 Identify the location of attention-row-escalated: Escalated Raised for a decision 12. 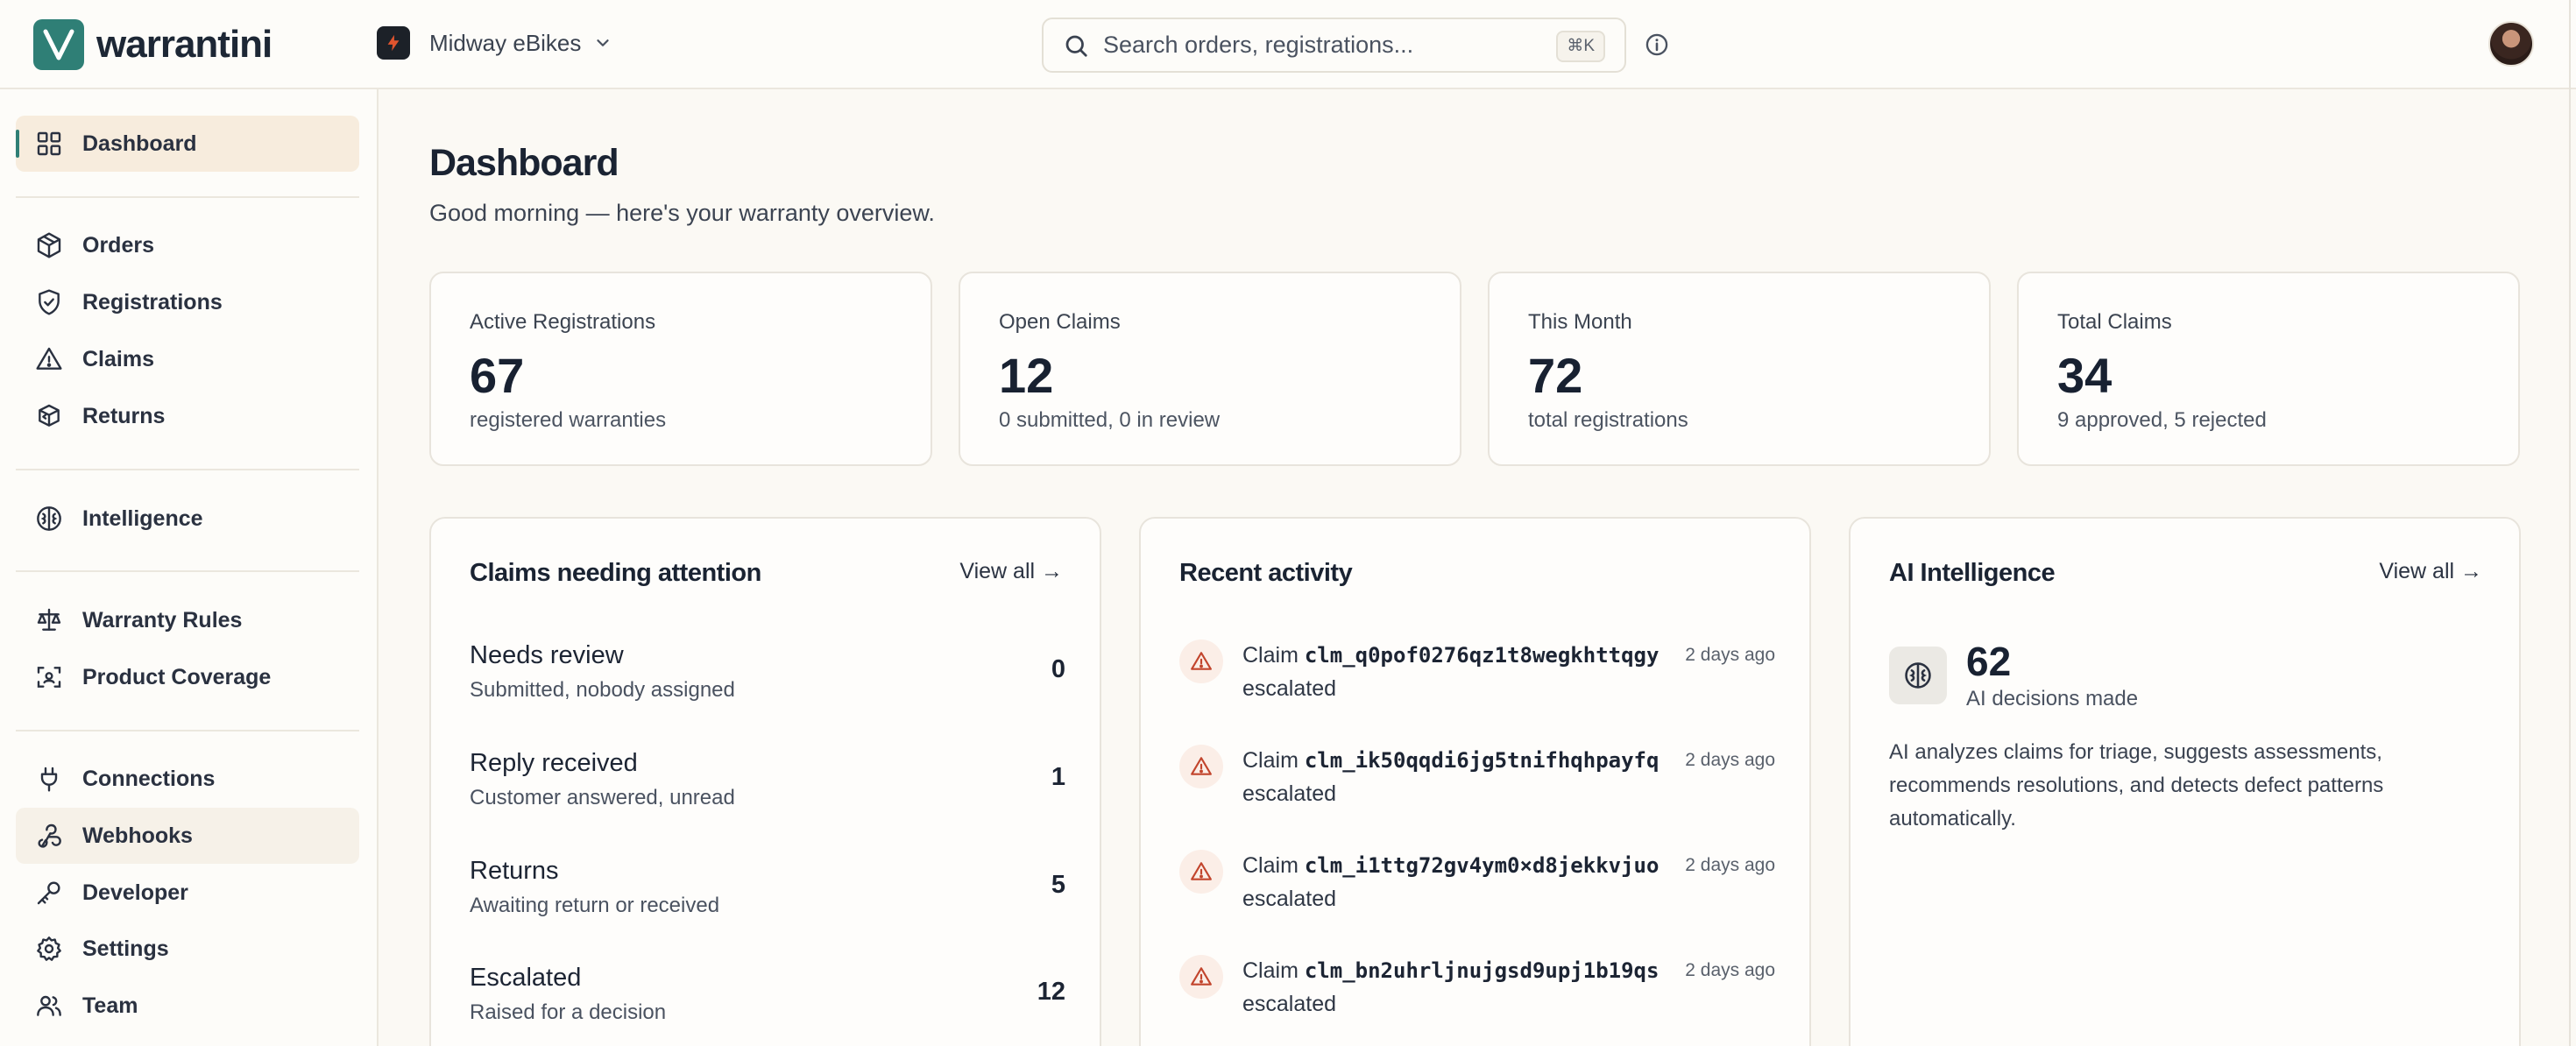
(767, 1003).